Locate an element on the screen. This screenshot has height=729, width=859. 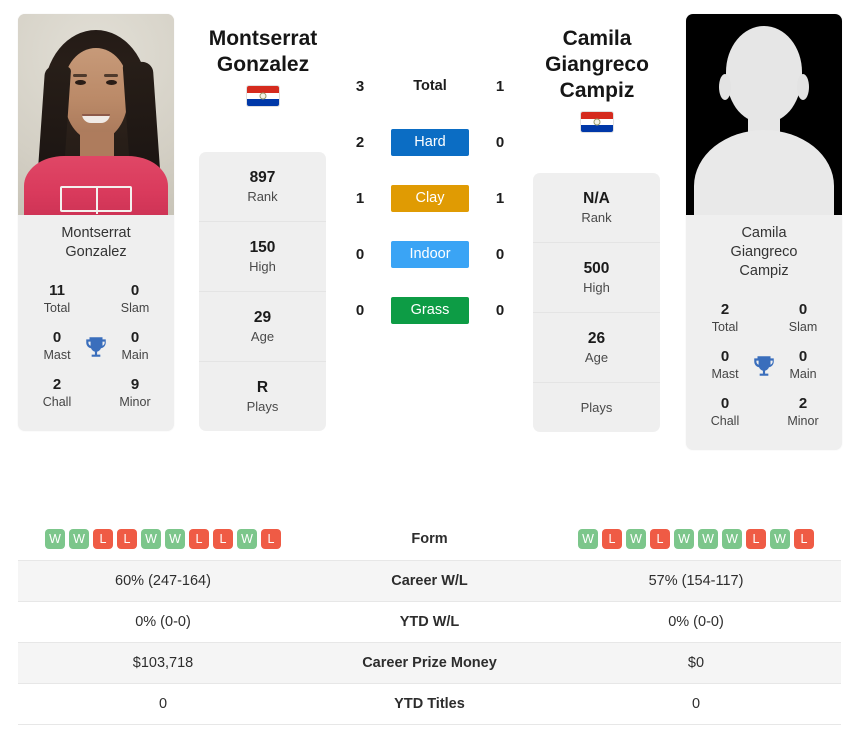
titles-row-3: 2 Chall 9 Minor is located at coordinates (96, 393).